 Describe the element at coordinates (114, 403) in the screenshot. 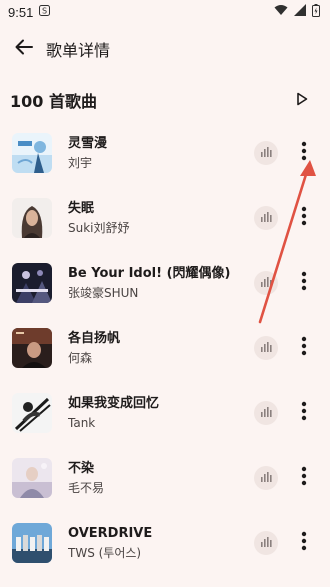

I see `song-title: 如果我变成回忆` at that location.